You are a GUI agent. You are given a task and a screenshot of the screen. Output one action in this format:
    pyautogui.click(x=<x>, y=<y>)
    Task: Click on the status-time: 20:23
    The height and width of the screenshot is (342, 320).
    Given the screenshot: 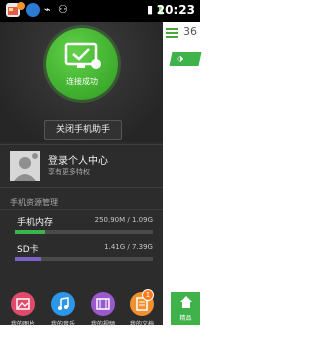 What is the action you would take?
    pyautogui.click(x=175, y=10)
    